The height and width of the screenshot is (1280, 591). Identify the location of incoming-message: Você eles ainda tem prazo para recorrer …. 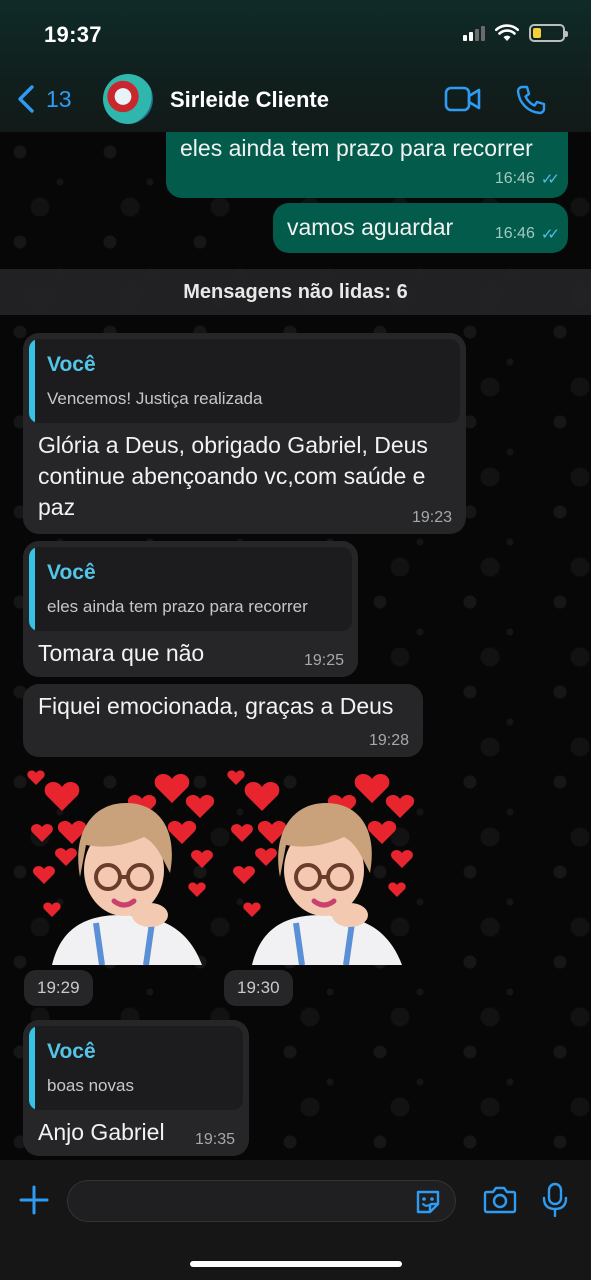
(190, 609).